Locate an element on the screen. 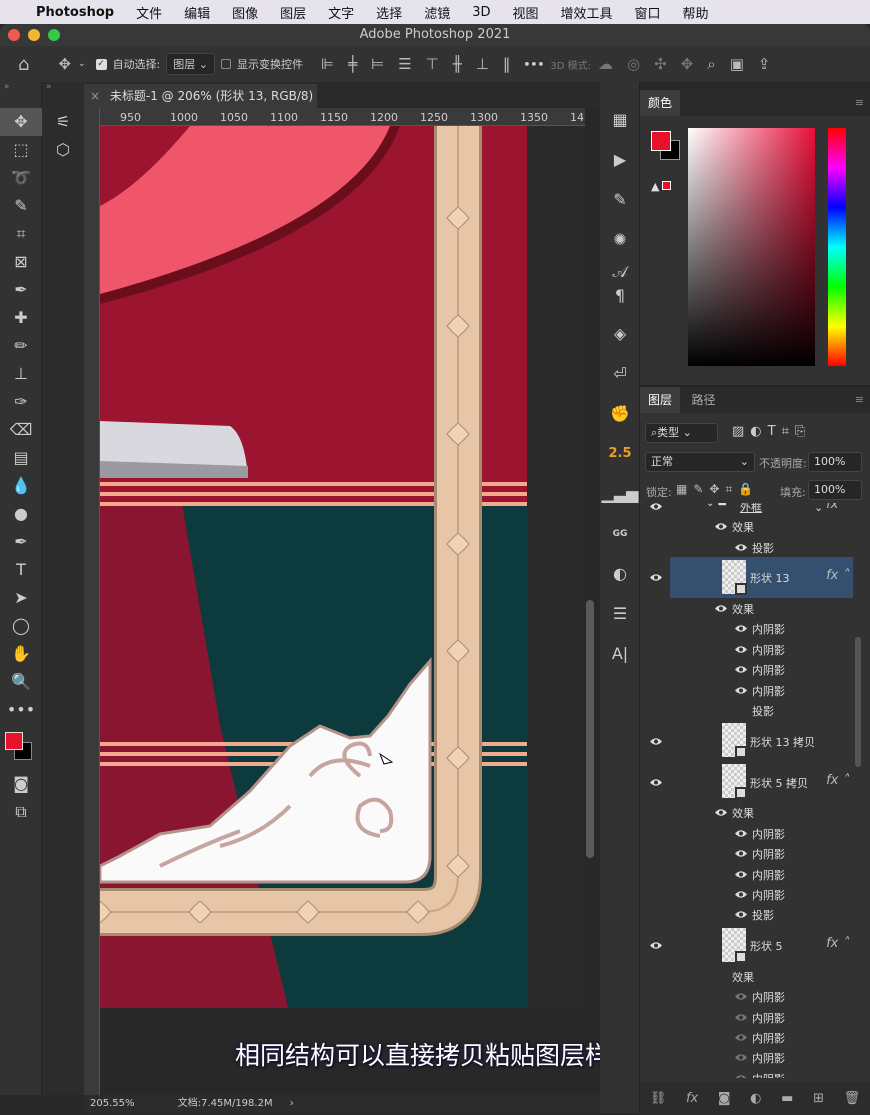  align-center-icon: ╪ is located at coordinates (352, 64).